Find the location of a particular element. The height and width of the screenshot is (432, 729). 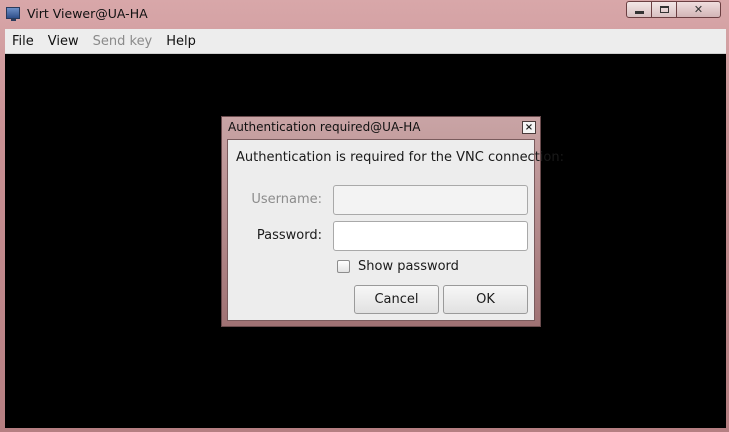

maximize-icon is located at coordinates (664, 9).